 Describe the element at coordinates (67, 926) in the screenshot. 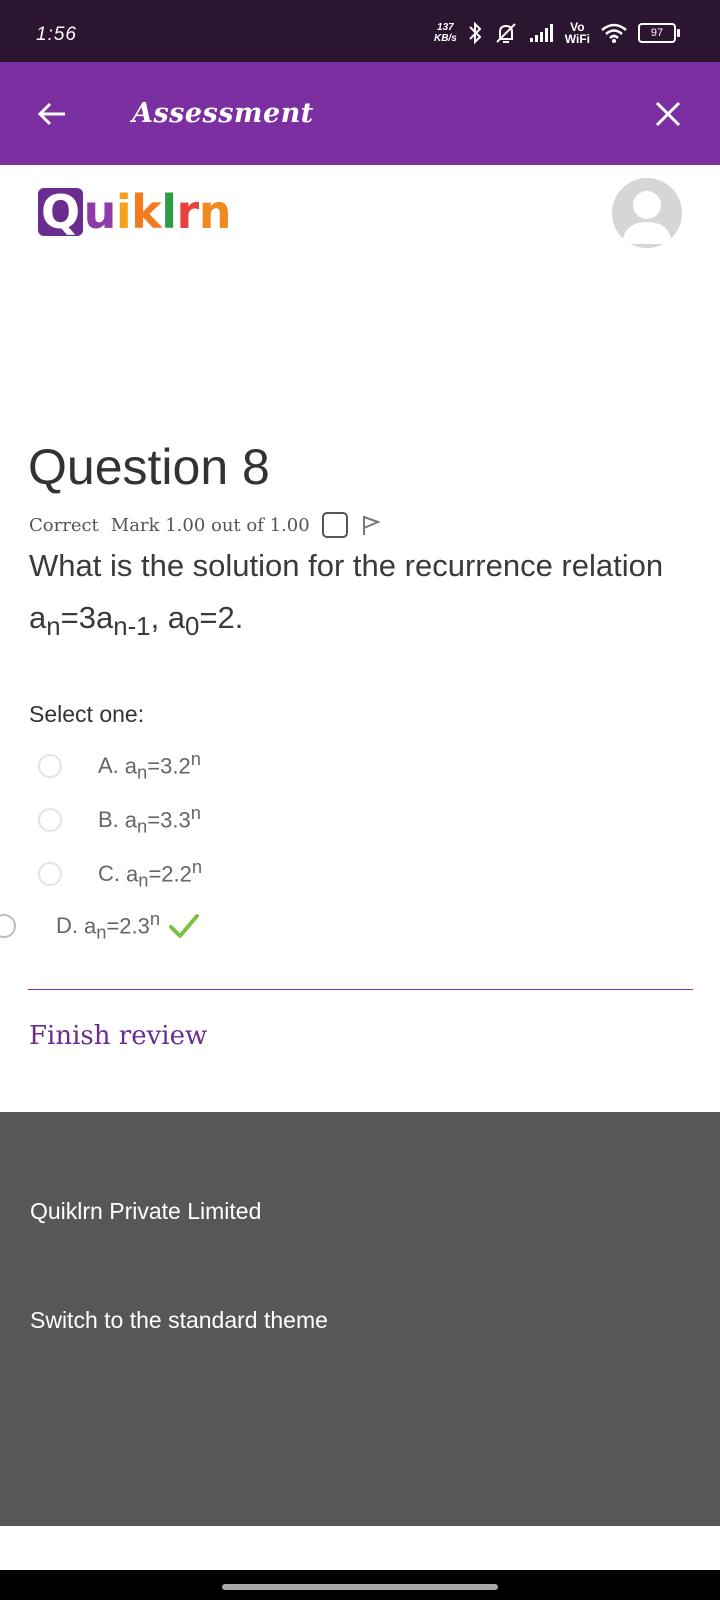

I see `option-d-letter: D.` at that location.